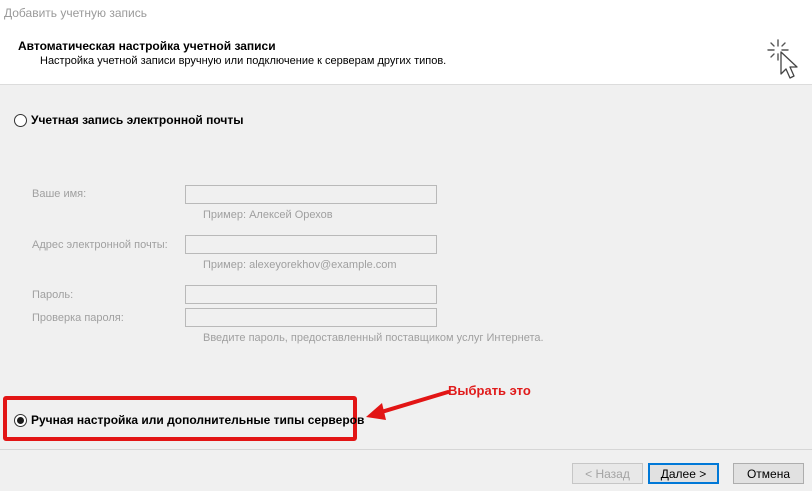  I want to click on wizard-cursor-icon, so click(782, 59).